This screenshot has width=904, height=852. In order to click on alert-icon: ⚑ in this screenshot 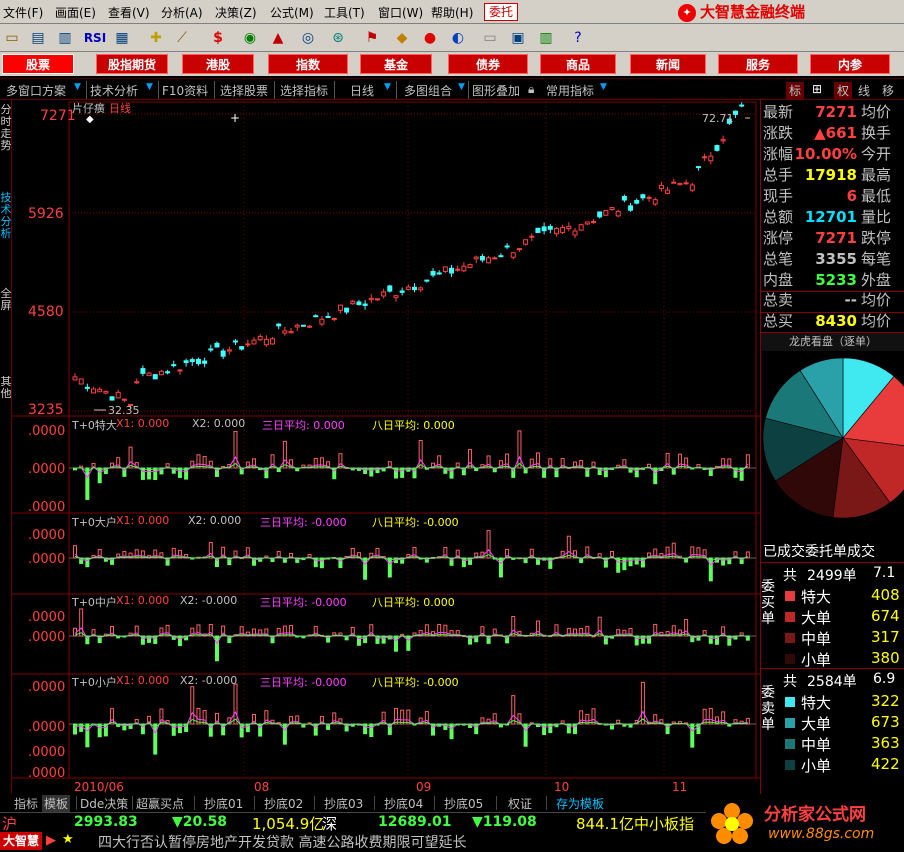, I will do `click(372, 38)`.